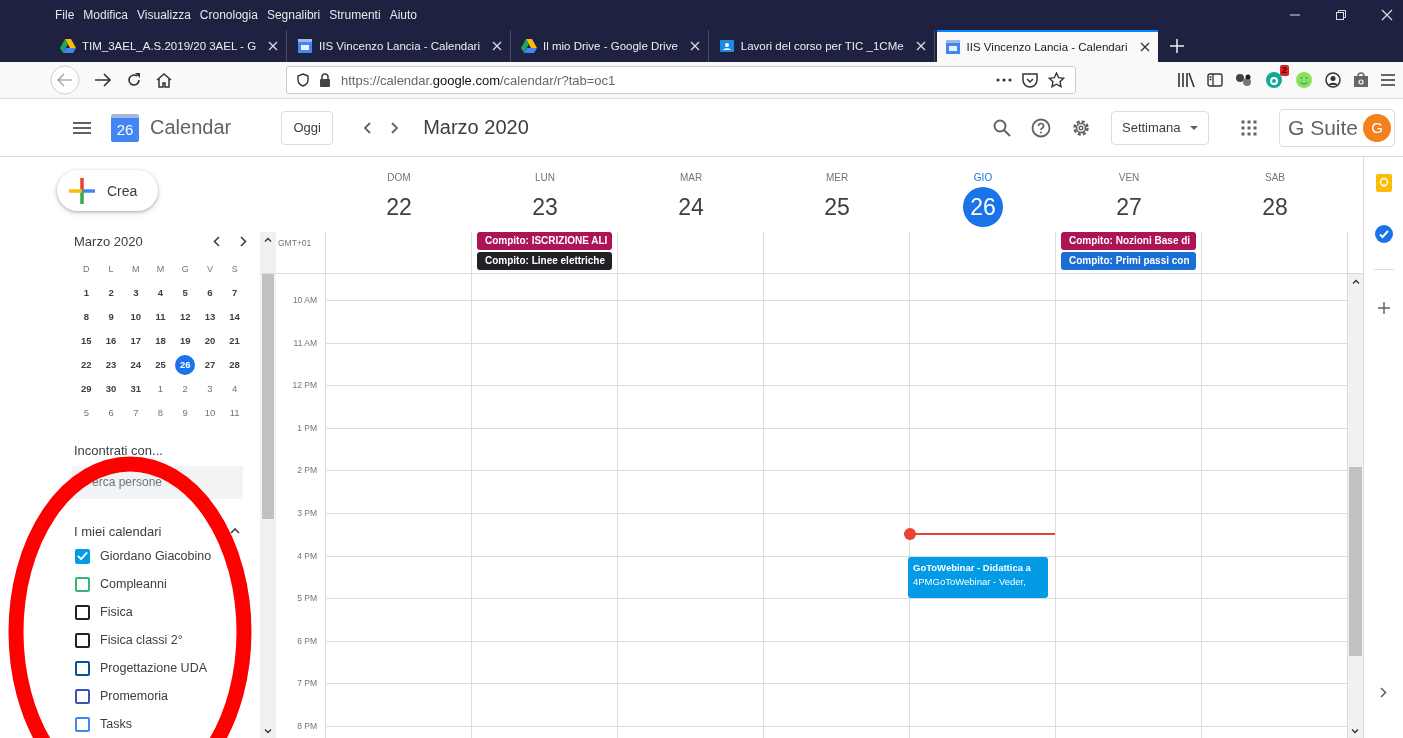 The height and width of the screenshot is (738, 1403). Describe the element at coordinates (234, 365) in the screenshot. I see `date-cell: 28` at that location.